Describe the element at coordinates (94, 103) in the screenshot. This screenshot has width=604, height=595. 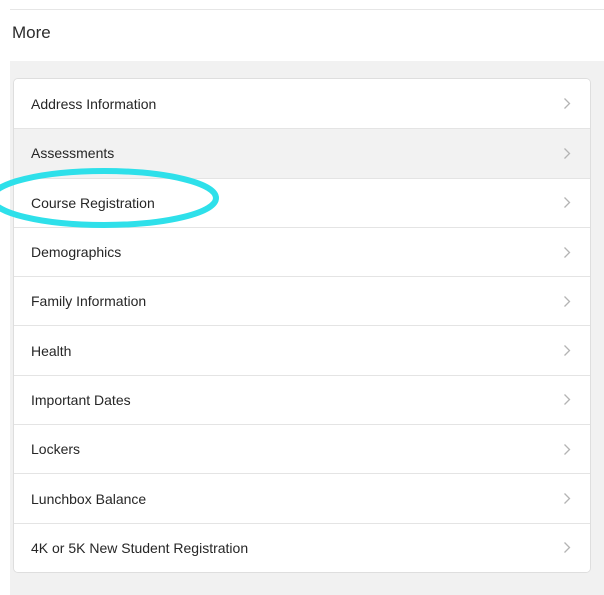
I see `menu-item-label: Address Information` at that location.